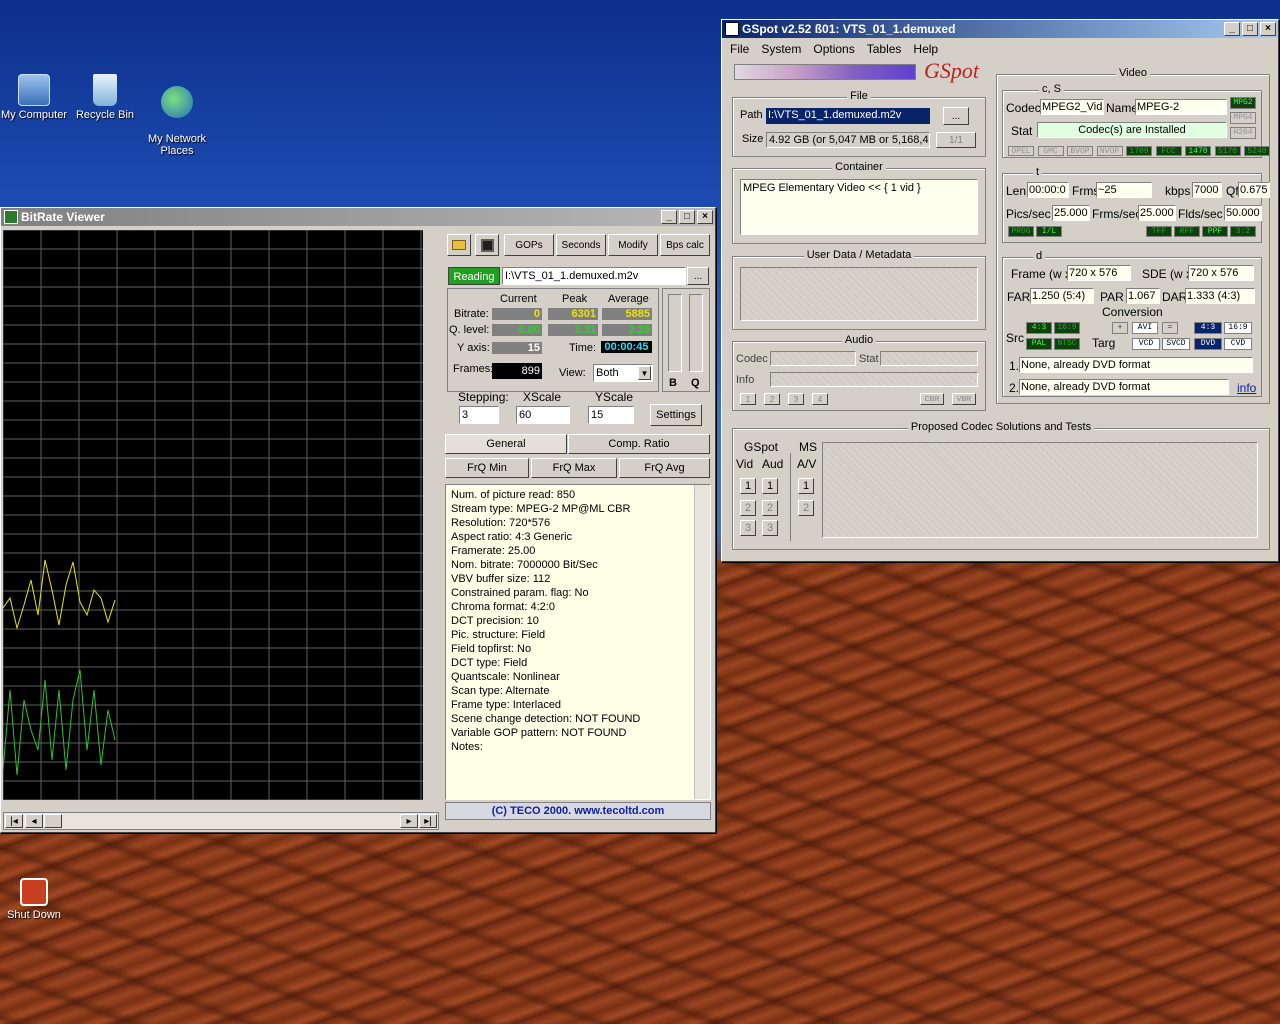  I want to click on gops-button: GOPs, so click(529, 245).